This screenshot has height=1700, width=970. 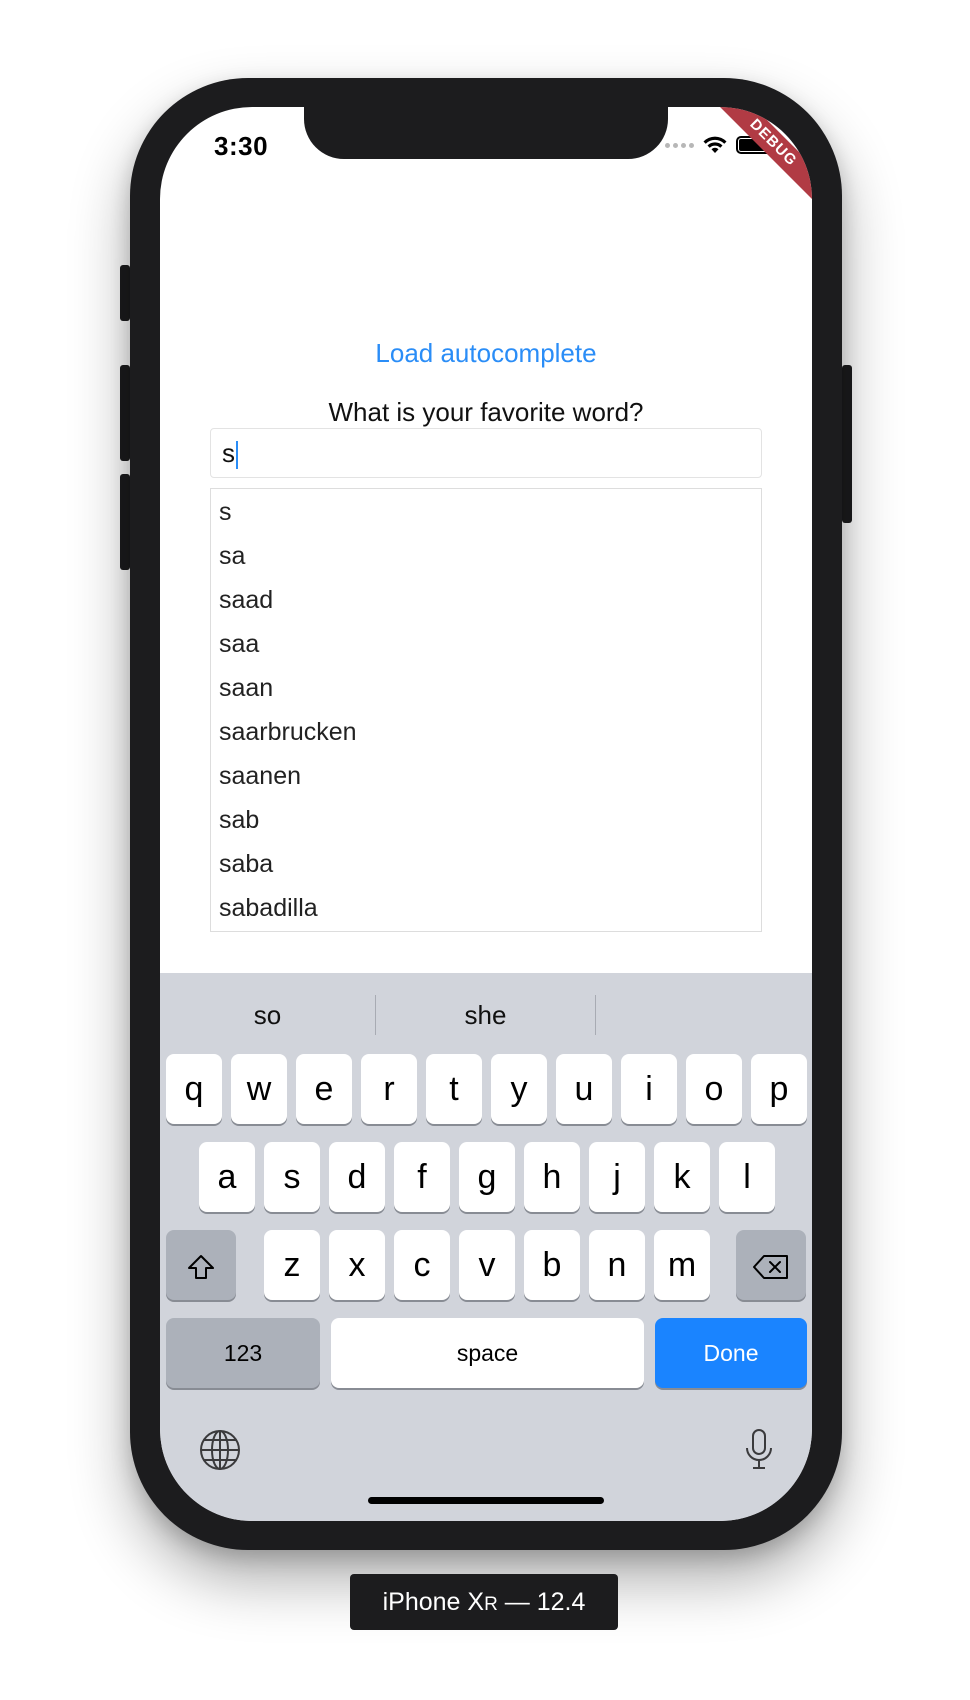 I want to click on key-a: a, so click(x=227, y=1177).